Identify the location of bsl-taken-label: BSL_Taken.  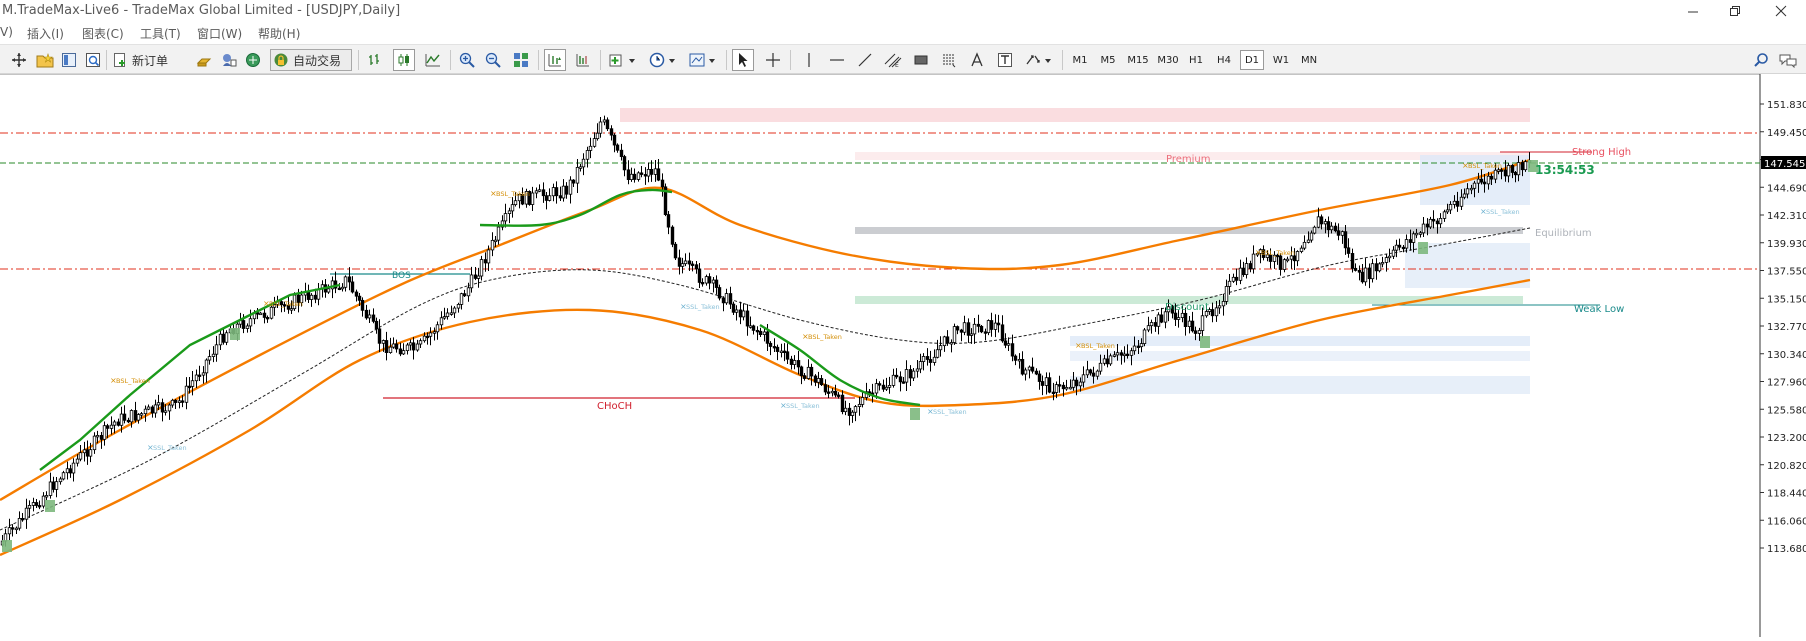
(133, 381).